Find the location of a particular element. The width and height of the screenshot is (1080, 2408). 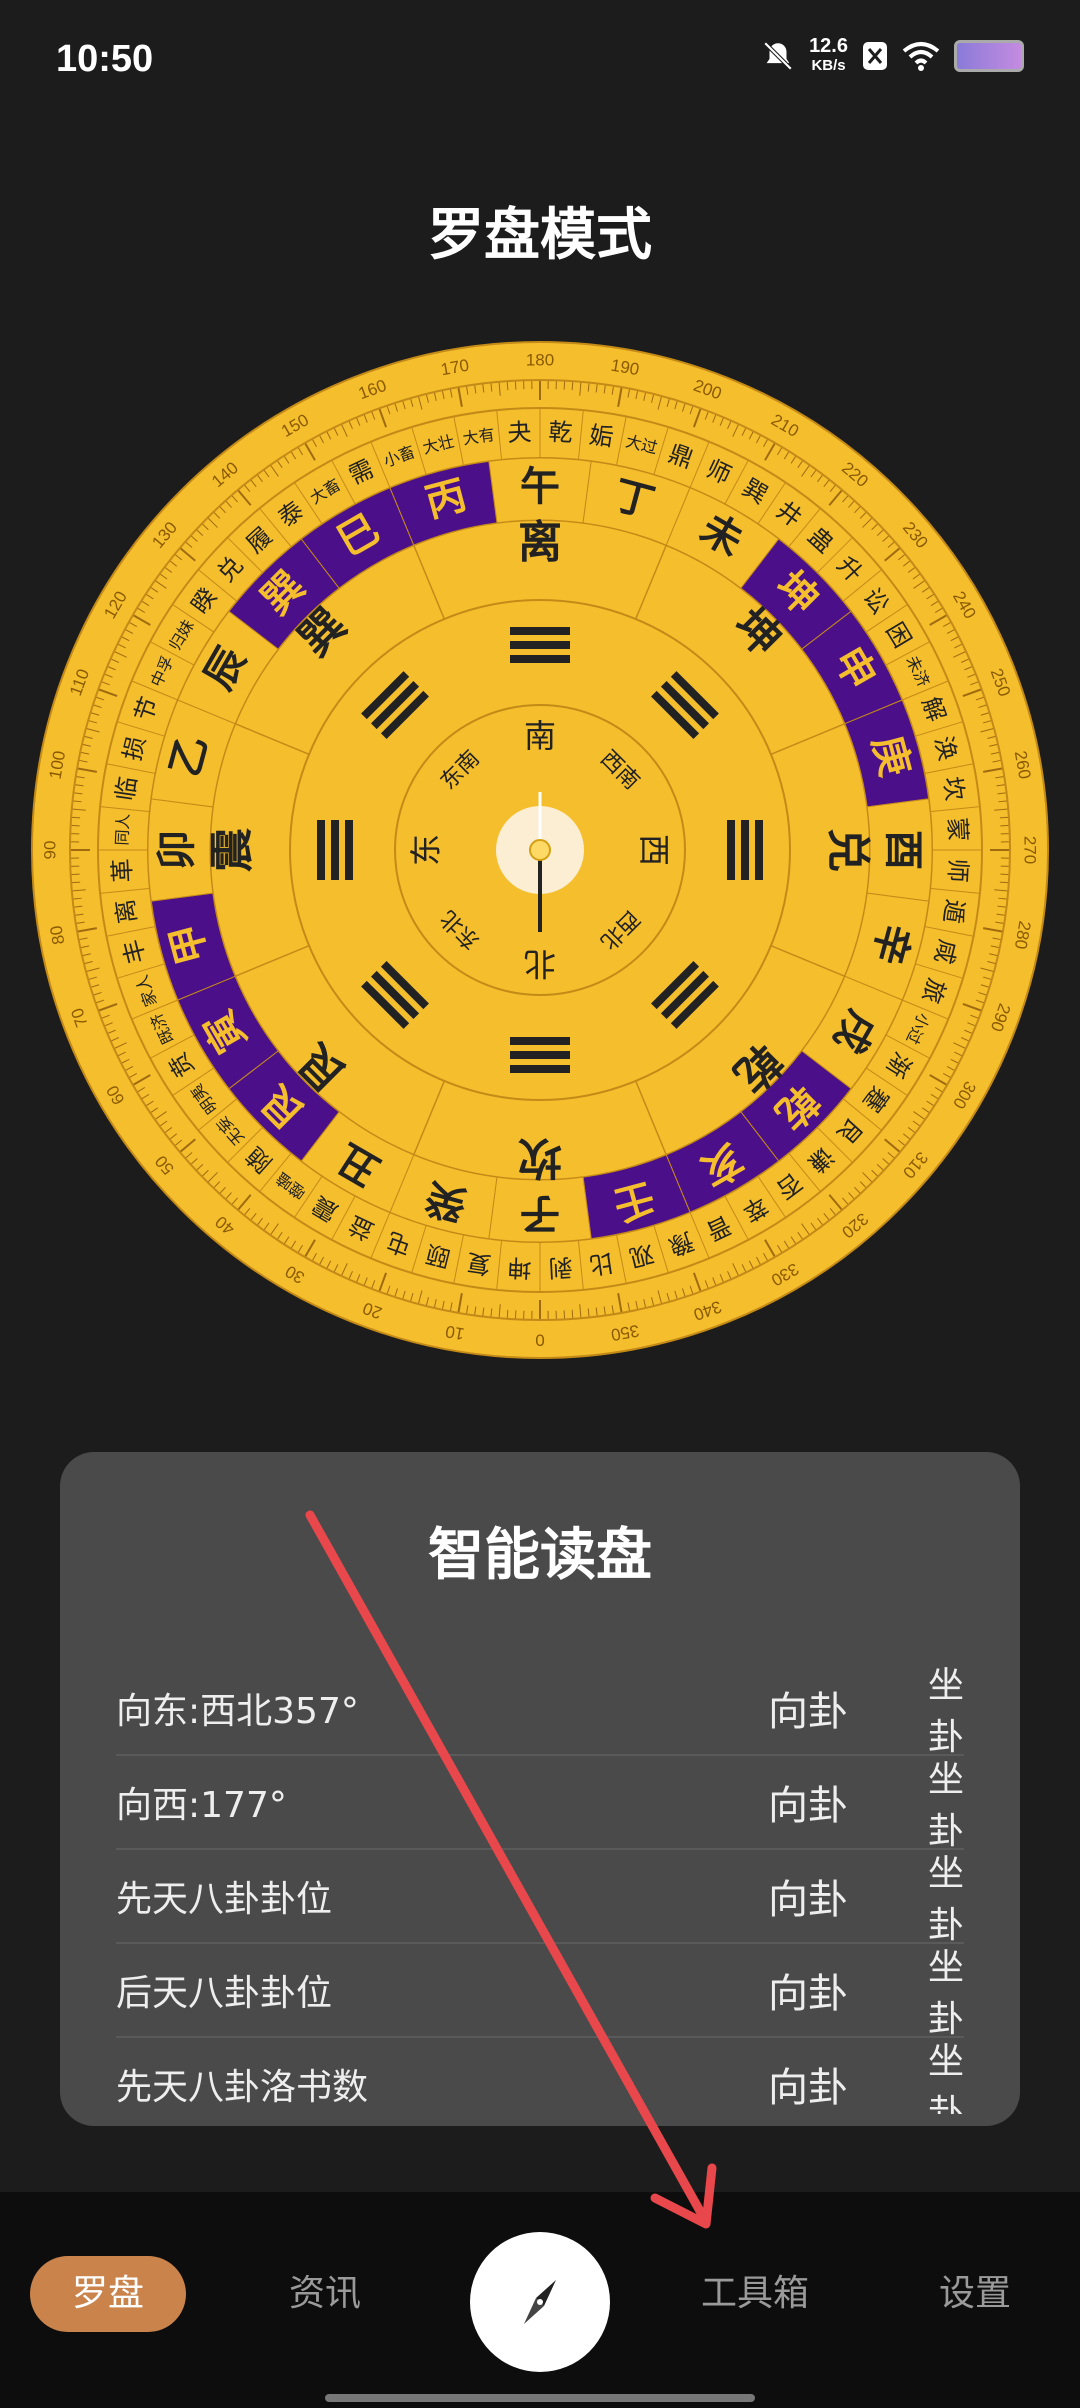

reading-row: 向西:177° 向卦 坐卦 is located at coordinates (540, 1804).